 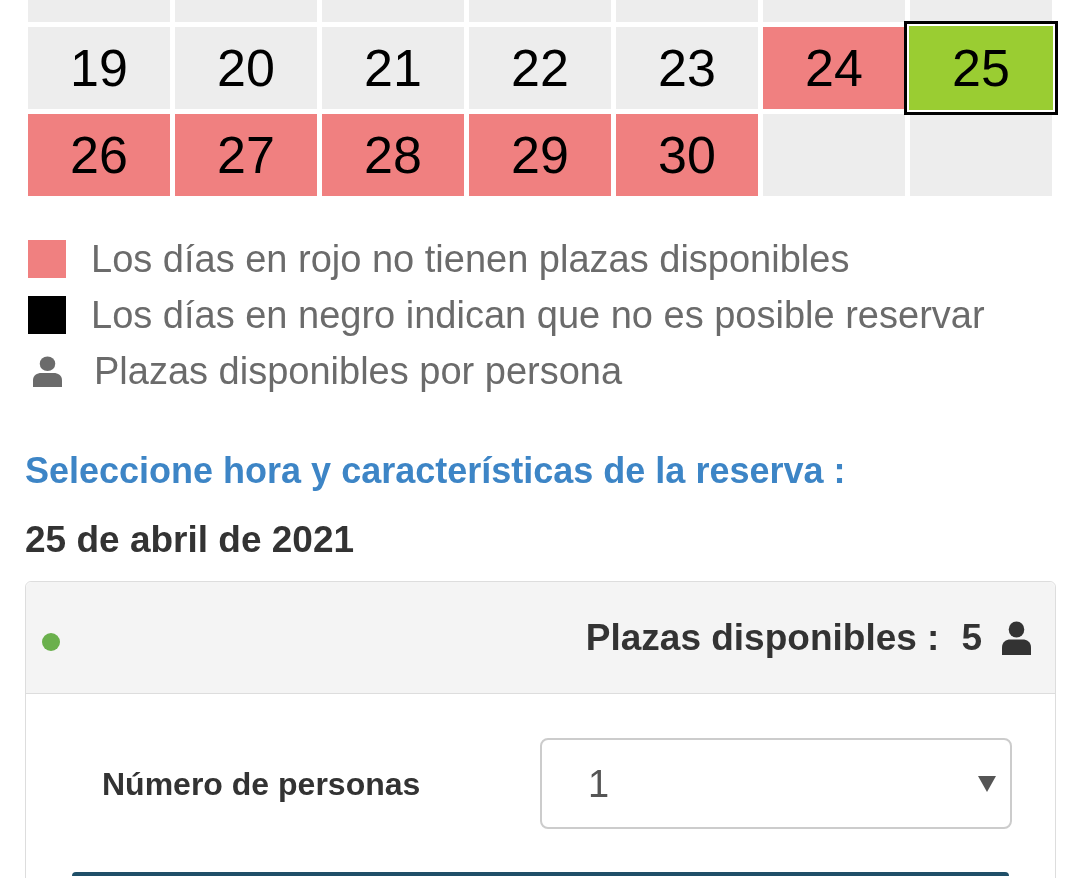 What do you see at coordinates (99, 68) in the screenshot?
I see `calendar-day: 19` at bounding box center [99, 68].